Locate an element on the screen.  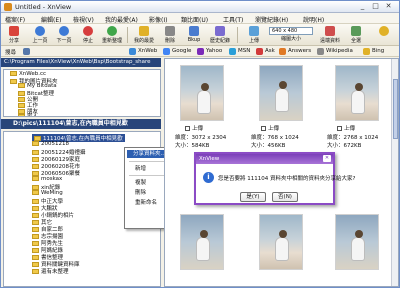
link-google: Google is located at coordinates (181, 51).